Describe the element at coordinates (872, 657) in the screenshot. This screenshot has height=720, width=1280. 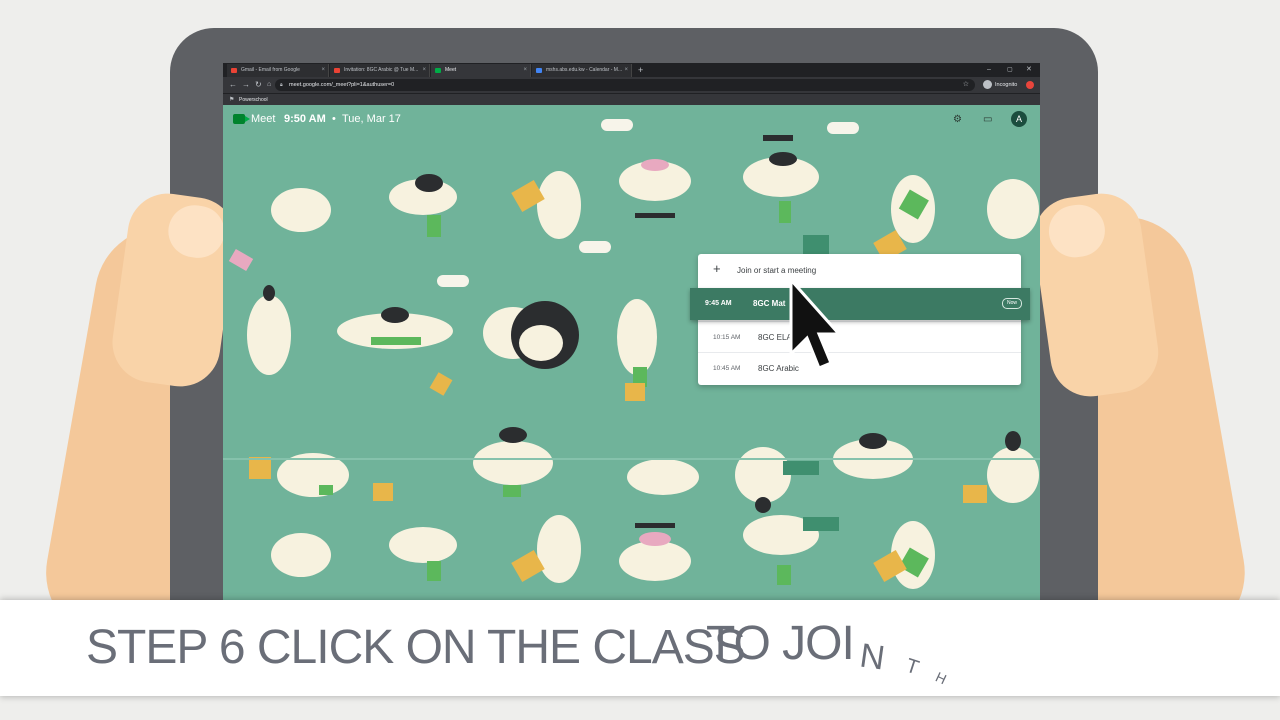
I see `caption-text: N` at that location.